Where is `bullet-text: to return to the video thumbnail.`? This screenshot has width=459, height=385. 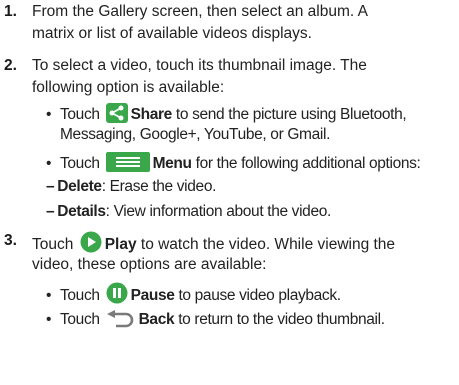 bullet-text: to return to the video thumbnail. is located at coordinates (279, 319).